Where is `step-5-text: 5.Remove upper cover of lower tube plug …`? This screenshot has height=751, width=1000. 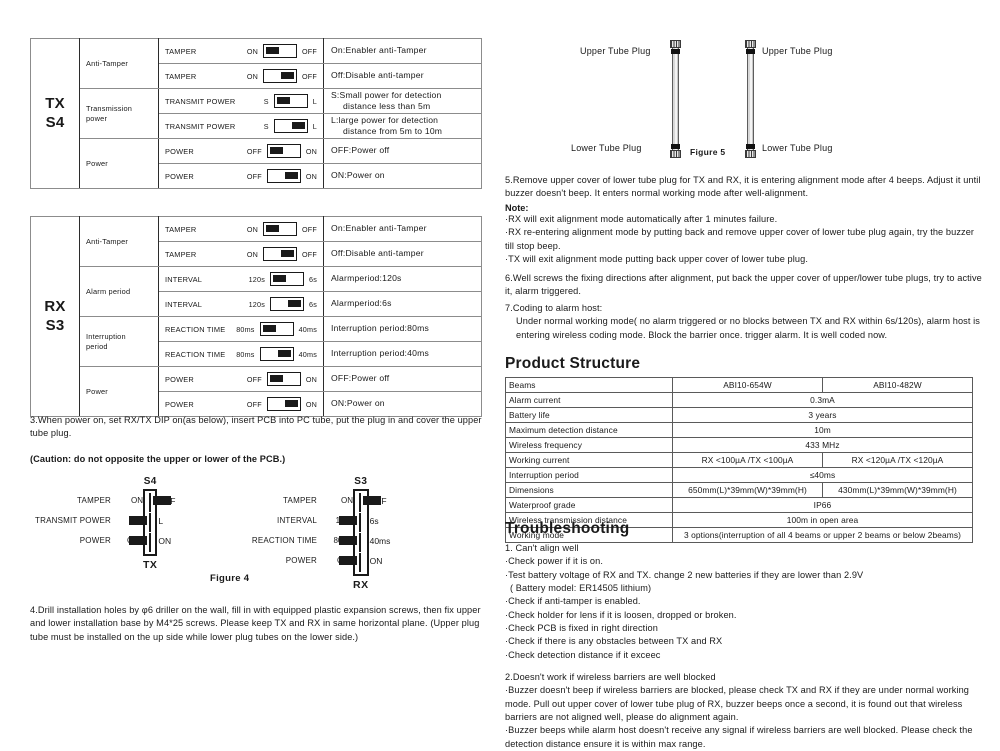 step-5-text: 5.Remove upper cover of lower tube plug … is located at coordinates (743, 187).